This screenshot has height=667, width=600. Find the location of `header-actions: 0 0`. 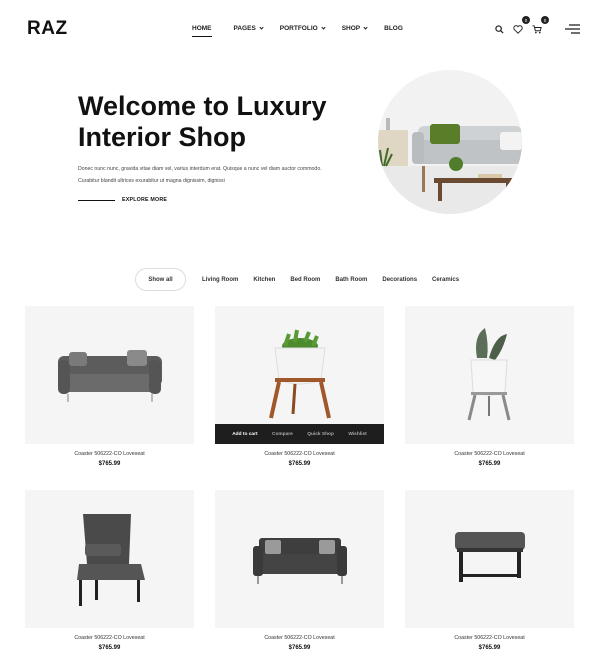

header-actions: 0 0 is located at coordinates (536, 26).